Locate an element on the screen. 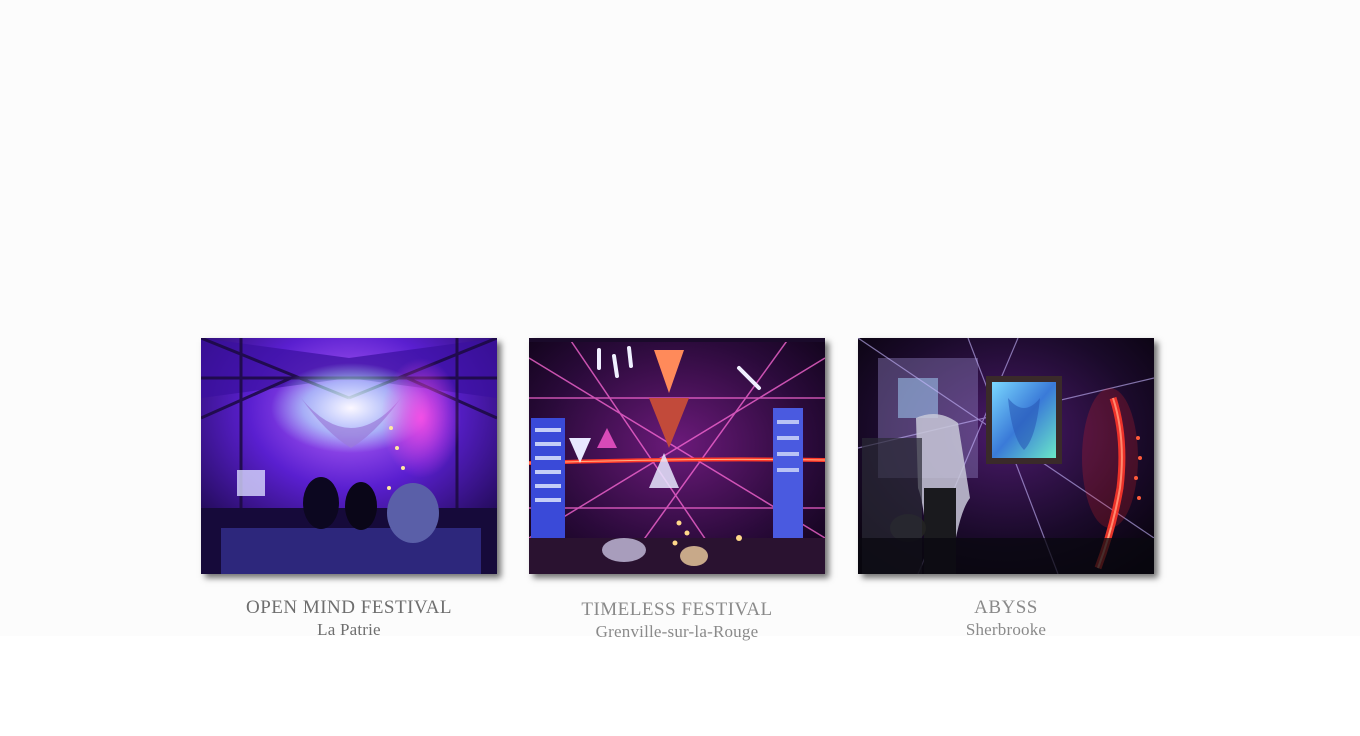 The width and height of the screenshot is (1360, 736). festival-location: La Patrie is located at coordinates (349, 629).